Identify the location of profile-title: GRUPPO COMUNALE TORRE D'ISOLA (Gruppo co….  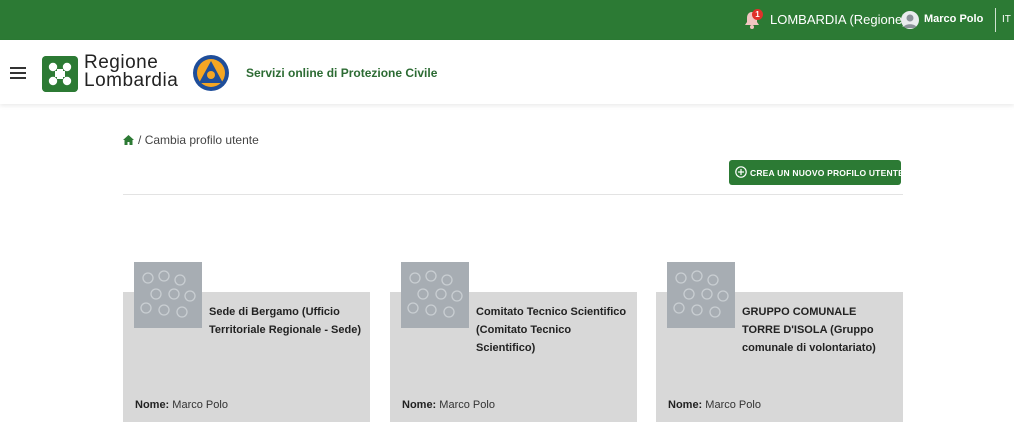
(809, 330).